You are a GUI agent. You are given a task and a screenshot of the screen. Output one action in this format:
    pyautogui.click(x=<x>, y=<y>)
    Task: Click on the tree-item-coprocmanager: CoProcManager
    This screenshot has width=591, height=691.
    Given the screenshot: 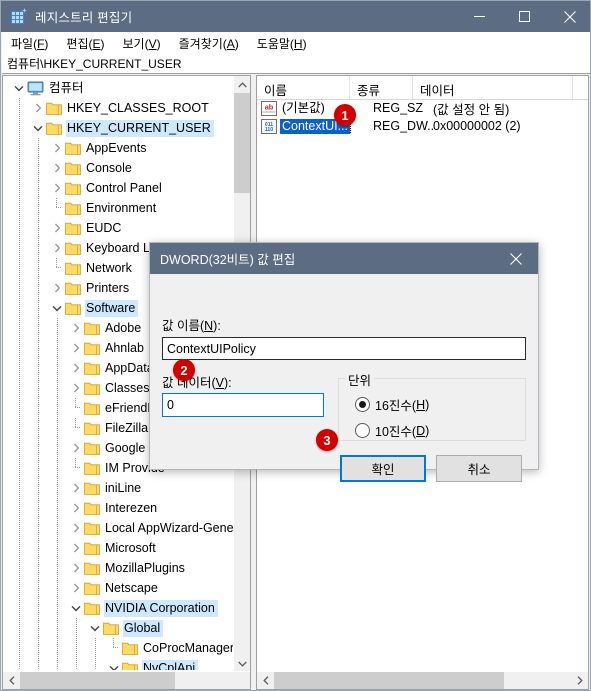 What is the action you would take?
    pyautogui.click(x=119, y=648)
    